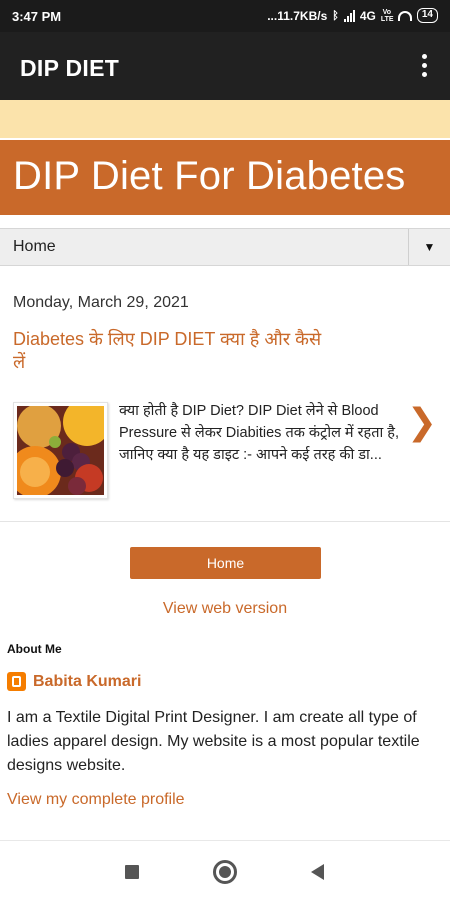 The height and width of the screenshot is (900, 450). What do you see at coordinates (70, 68) in the screenshot?
I see `app-title: DIP DIET` at bounding box center [70, 68].